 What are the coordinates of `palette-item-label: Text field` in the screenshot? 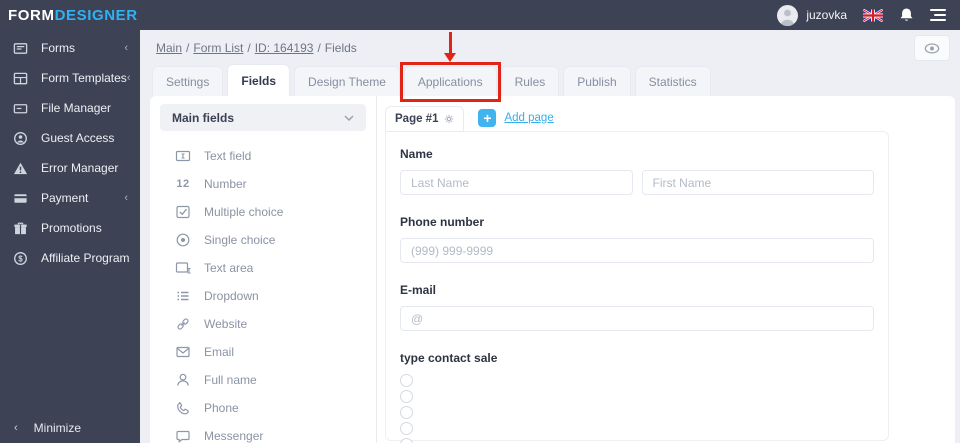 It's located at (228, 156).